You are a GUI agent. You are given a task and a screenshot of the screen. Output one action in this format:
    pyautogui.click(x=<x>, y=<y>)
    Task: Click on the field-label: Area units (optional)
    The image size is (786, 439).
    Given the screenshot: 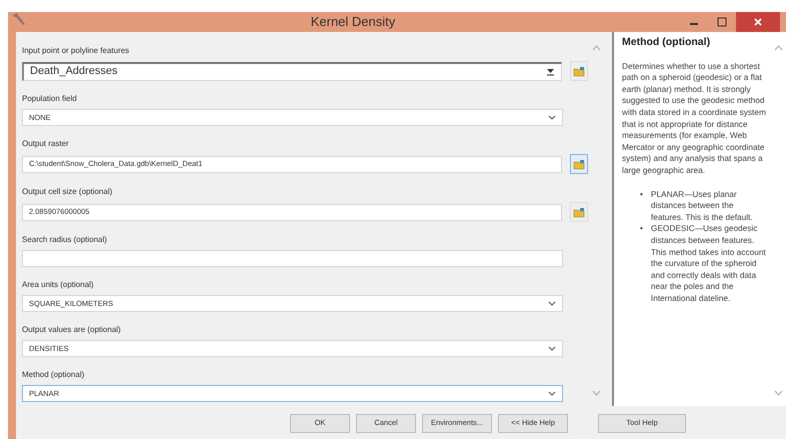 What is the action you would take?
    pyautogui.click(x=58, y=285)
    